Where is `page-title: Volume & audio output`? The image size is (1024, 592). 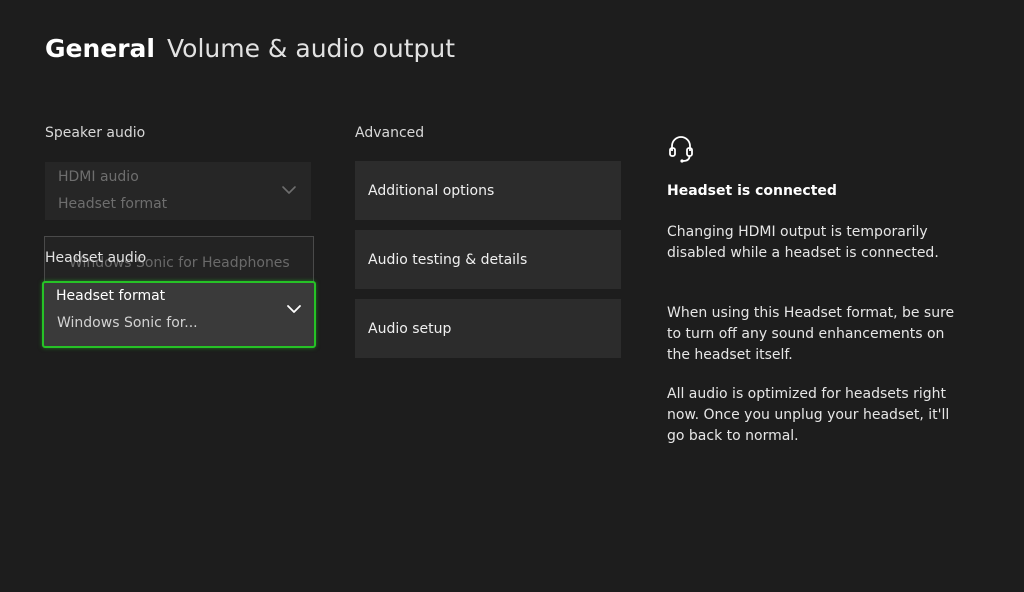 page-title: Volume & audio output is located at coordinates (311, 48).